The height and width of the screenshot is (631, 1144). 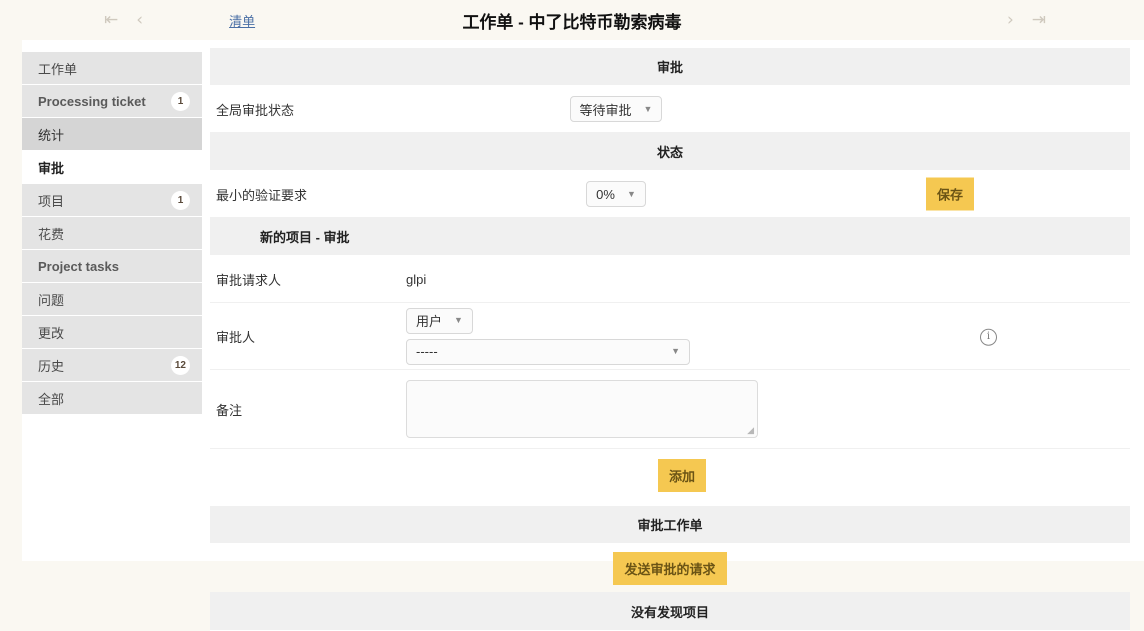 I want to click on requester-label: 审批请求人, so click(x=249, y=280).